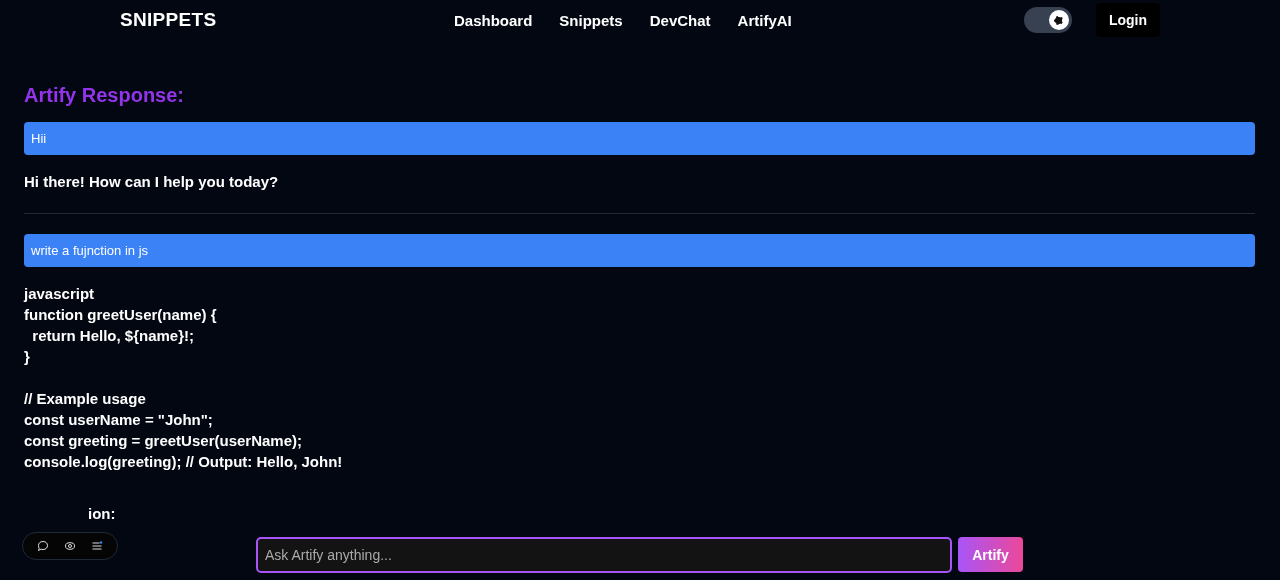 Image resolution: width=1280 pixels, height=580 pixels. I want to click on theme-toggle, so click(1047, 20).